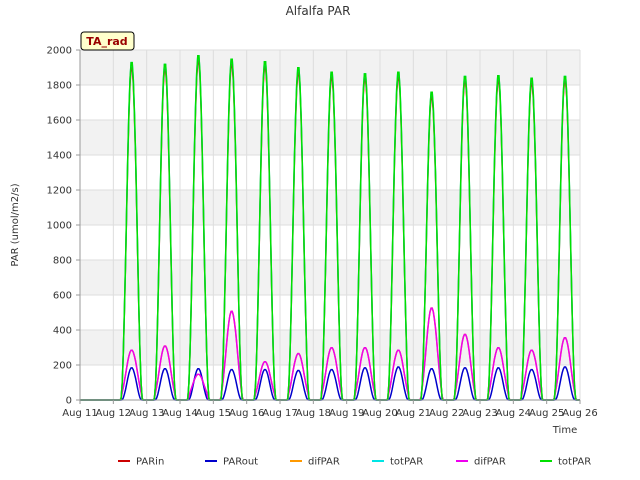 This screenshot has width=640, height=480. Describe the element at coordinates (150, 462) in the screenshot. I see `legend-label: PARin` at that location.